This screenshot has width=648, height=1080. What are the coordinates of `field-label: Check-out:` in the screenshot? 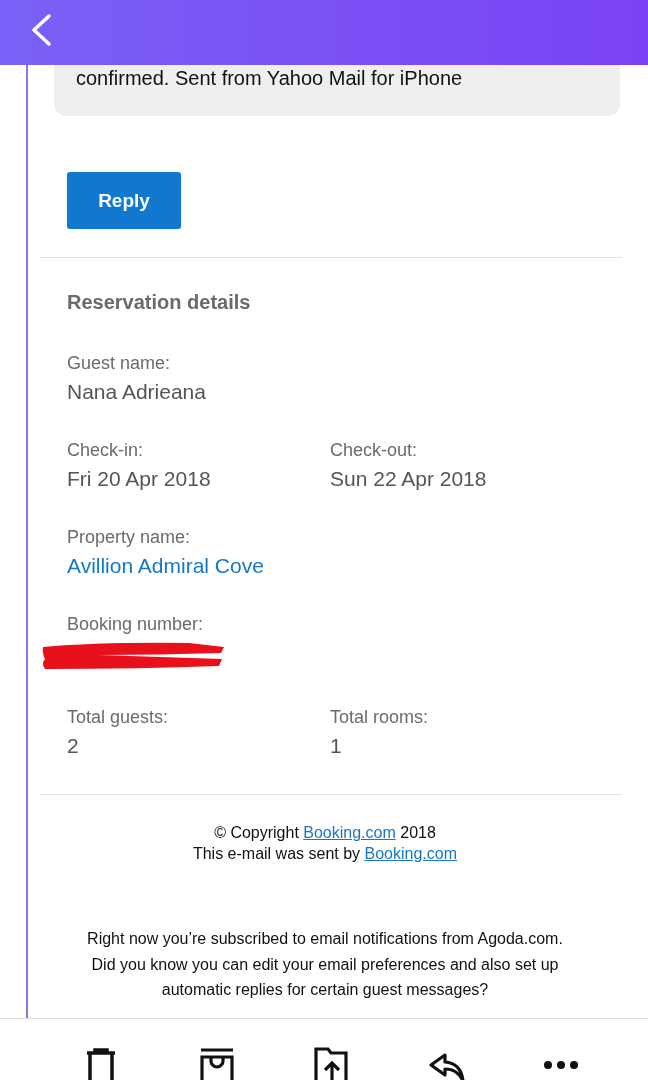 It's located at (374, 450).